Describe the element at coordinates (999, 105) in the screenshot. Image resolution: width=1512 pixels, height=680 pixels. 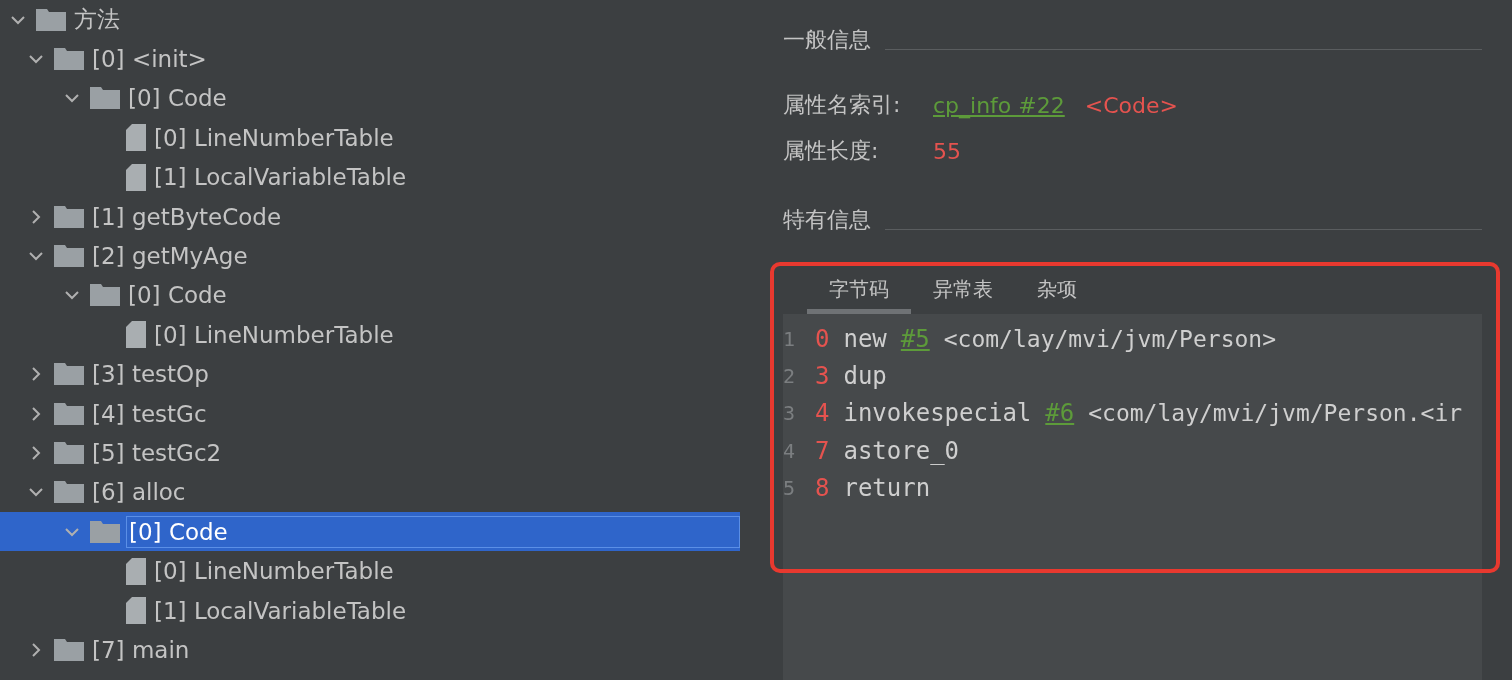
I see `constant-pool-link: cp_info #22` at that location.